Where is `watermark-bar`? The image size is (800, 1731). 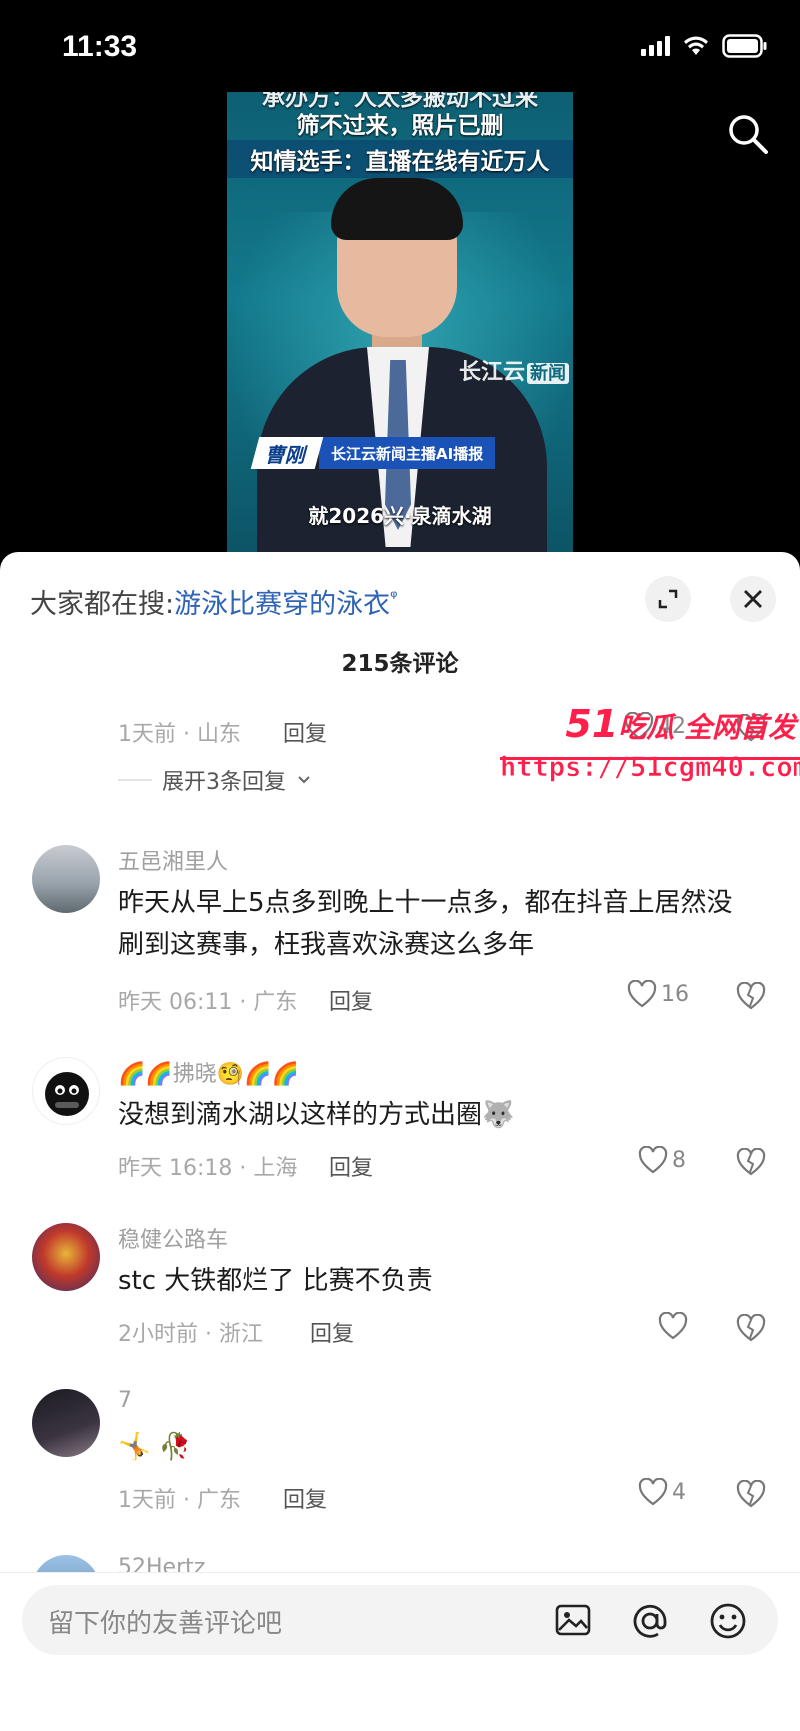 watermark-bar is located at coordinates (650, 758).